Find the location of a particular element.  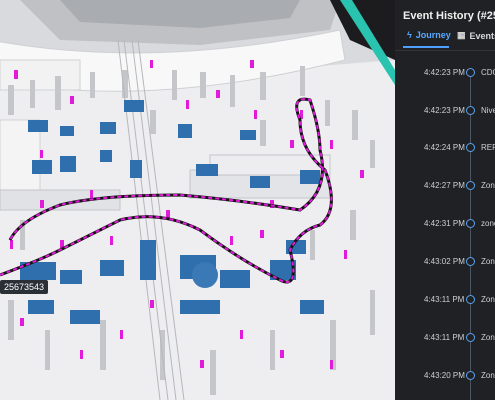

event-time: 4:42:31 PM is located at coordinates (444, 223).